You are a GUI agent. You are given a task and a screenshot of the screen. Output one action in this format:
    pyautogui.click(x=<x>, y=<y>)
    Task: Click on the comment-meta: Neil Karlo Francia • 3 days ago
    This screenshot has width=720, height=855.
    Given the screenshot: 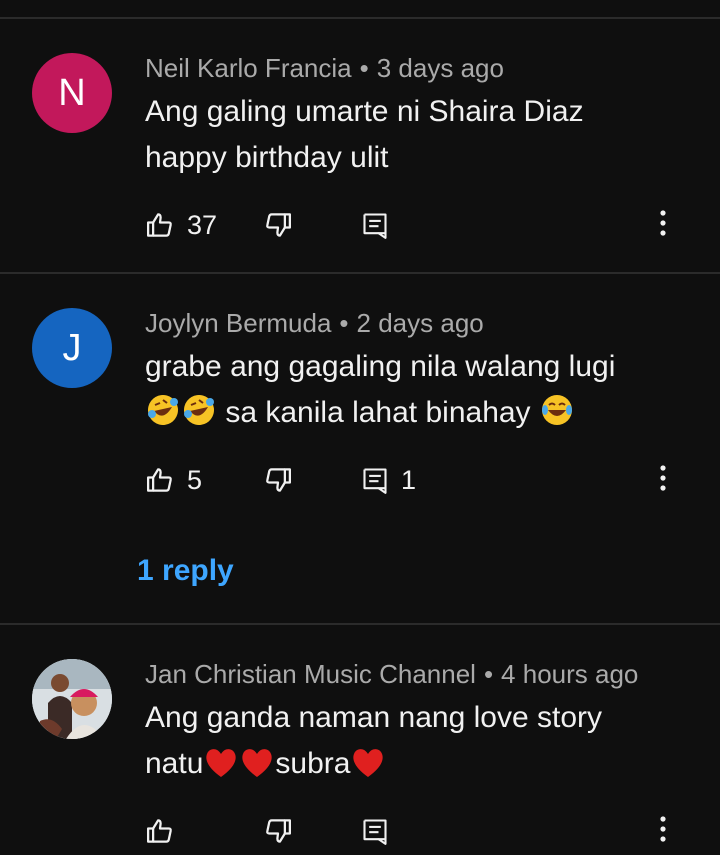 What is the action you would take?
    pyautogui.click(x=412, y=68)
    